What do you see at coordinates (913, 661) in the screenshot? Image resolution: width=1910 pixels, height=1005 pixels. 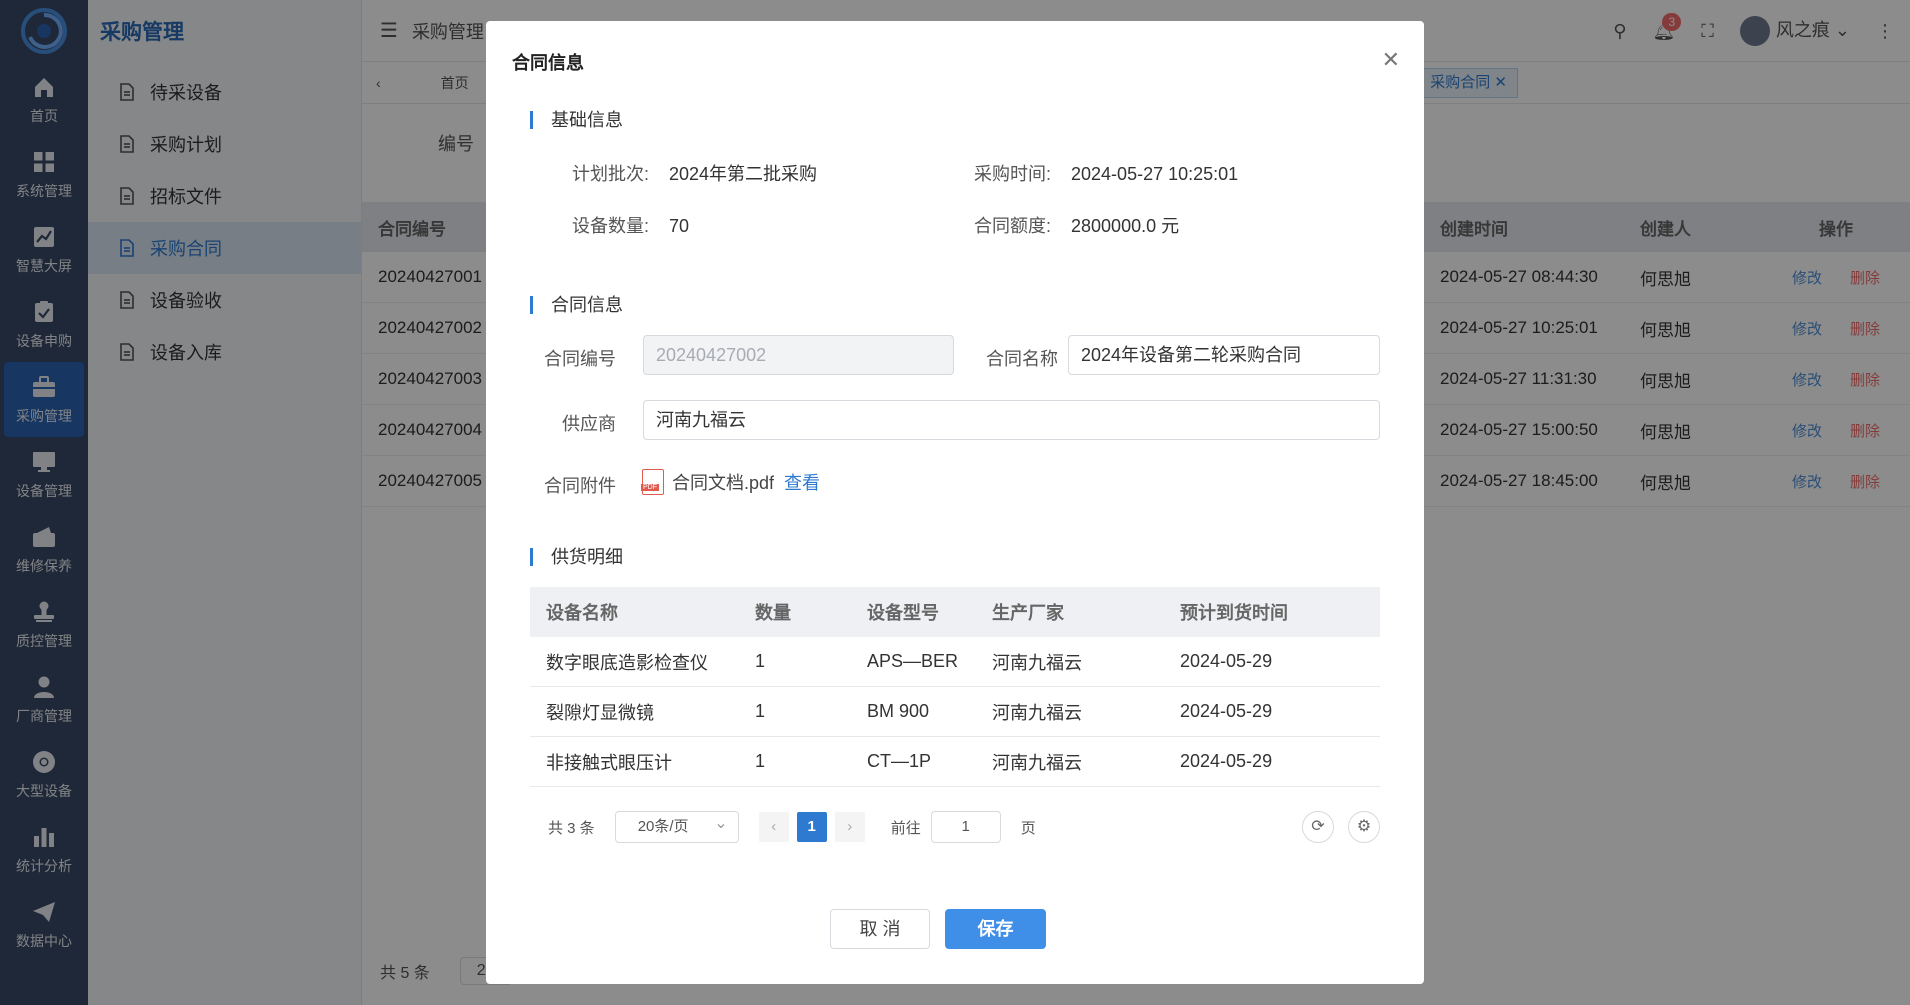 I see `supply-cell: APS—BER` at bounding box center [913, 661].